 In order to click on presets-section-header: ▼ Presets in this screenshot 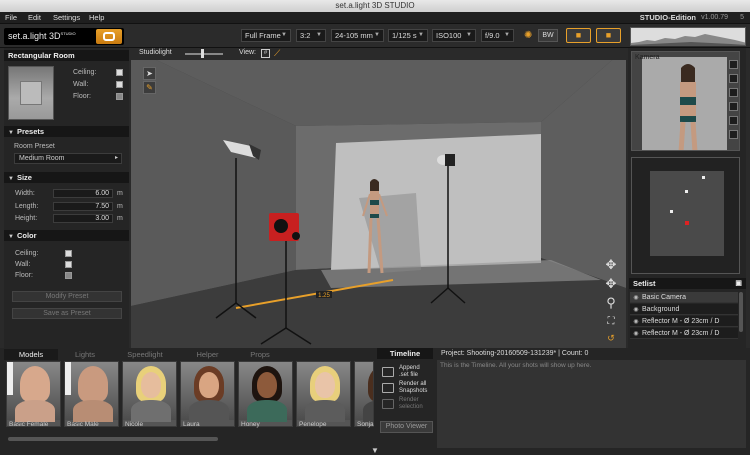, I will do `click(66, 131)`.